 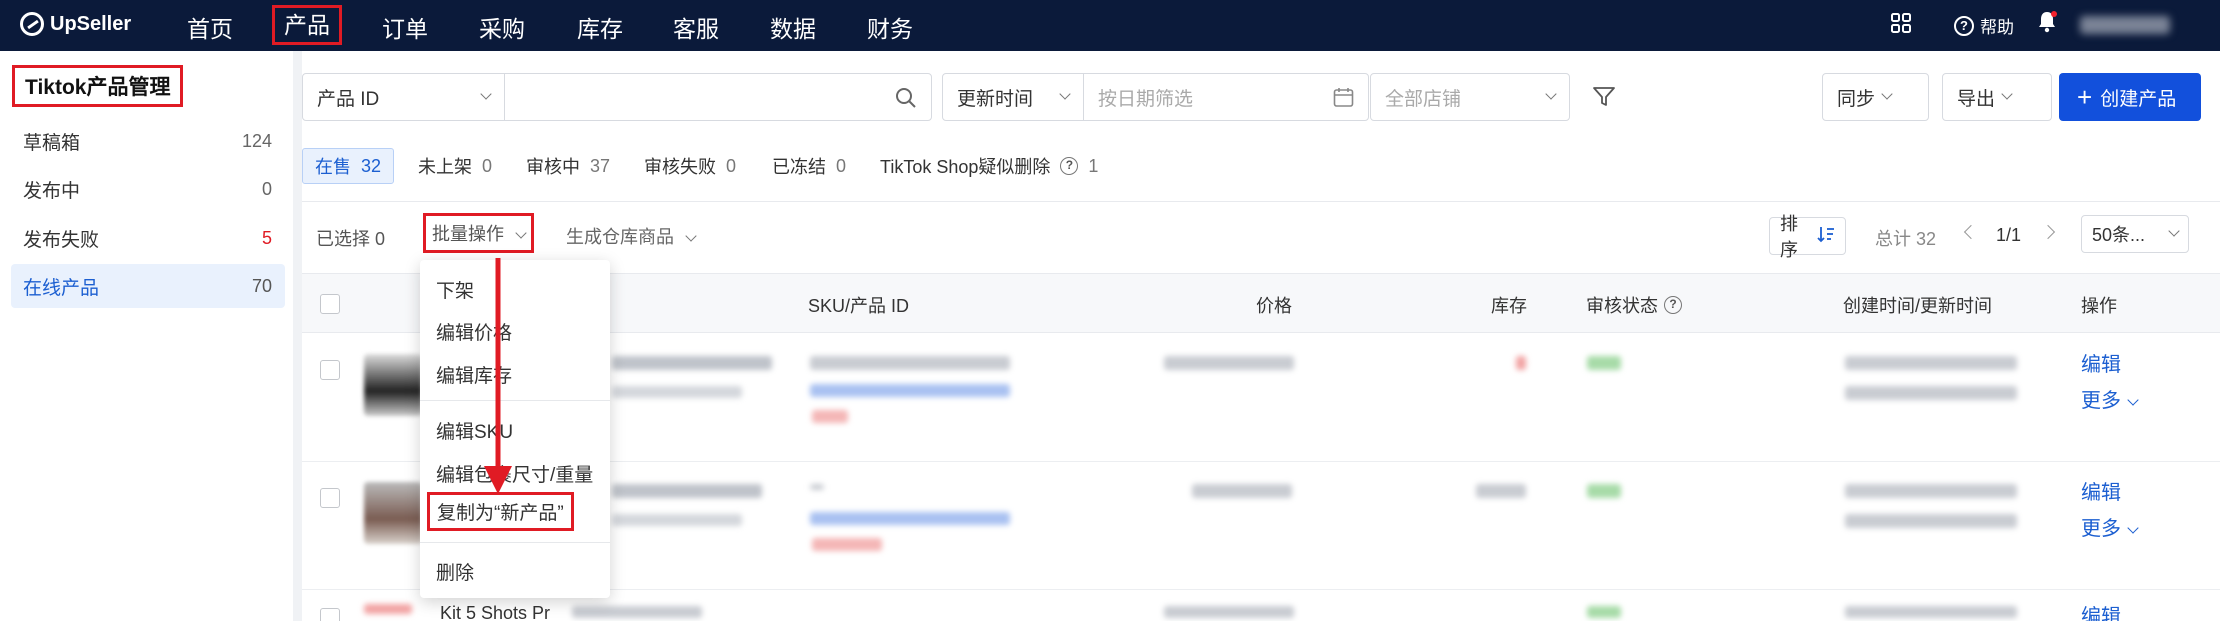 I want to click on tab-on-sale: 在售 32, so click(x=348, y=166).